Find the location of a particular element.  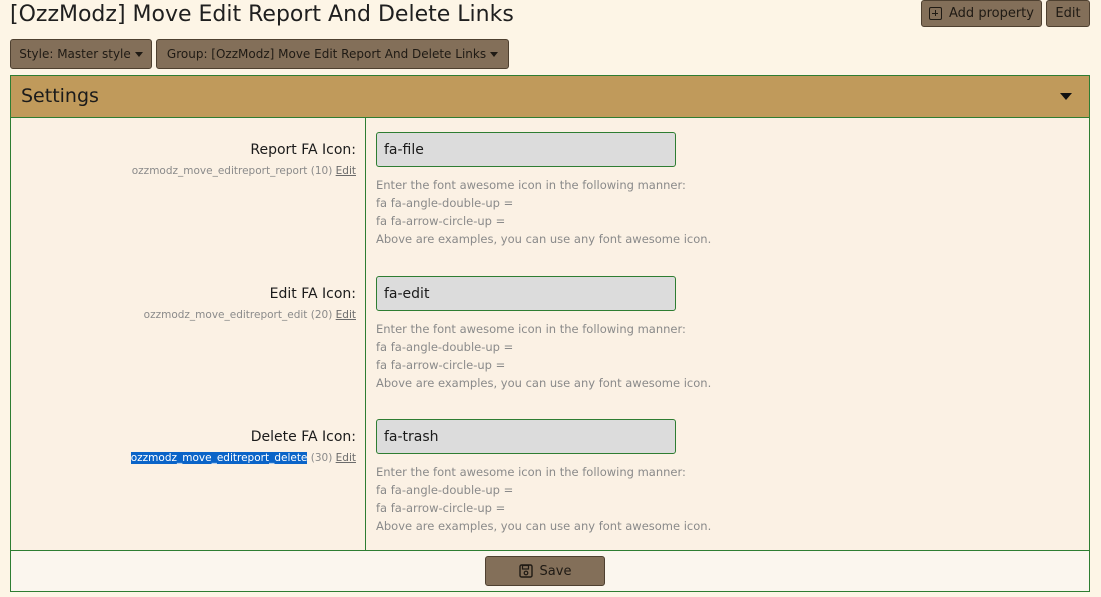

setting-meta: ozzmodz_move_editreport_report (10) Edit is located at coordinates (244, 171).